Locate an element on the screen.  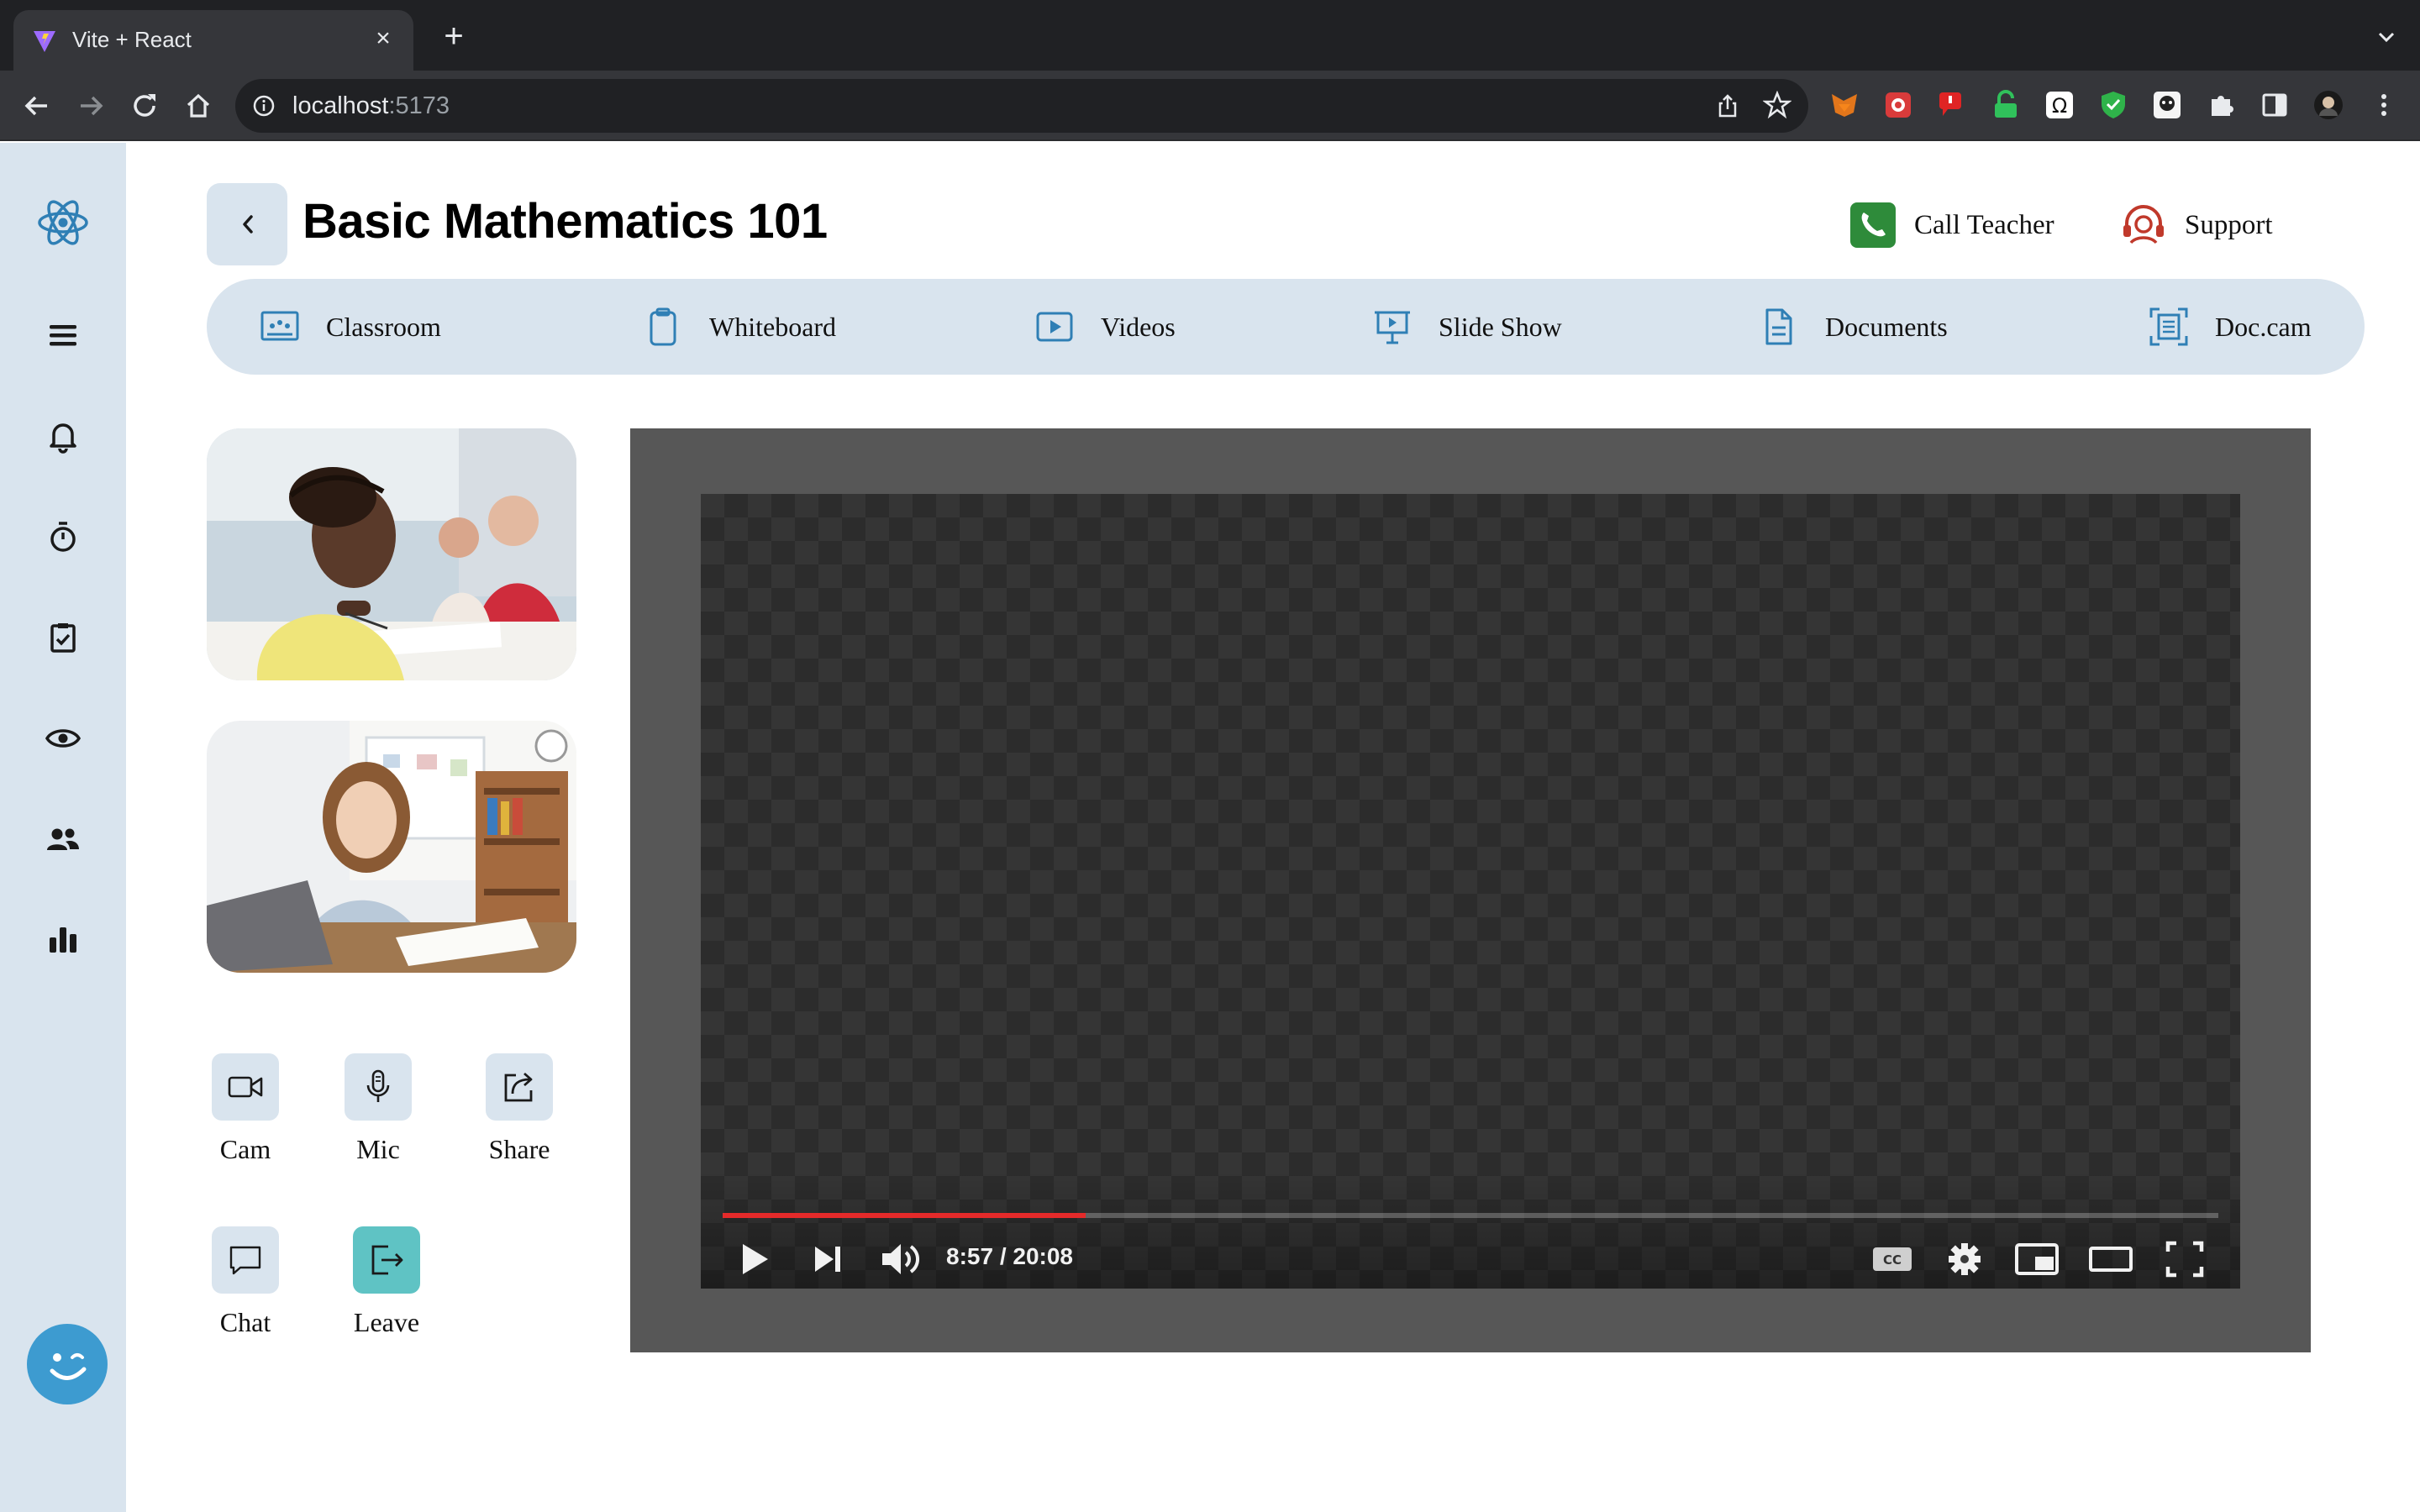
mic-icon-box is located at coordinates (378, 1087).